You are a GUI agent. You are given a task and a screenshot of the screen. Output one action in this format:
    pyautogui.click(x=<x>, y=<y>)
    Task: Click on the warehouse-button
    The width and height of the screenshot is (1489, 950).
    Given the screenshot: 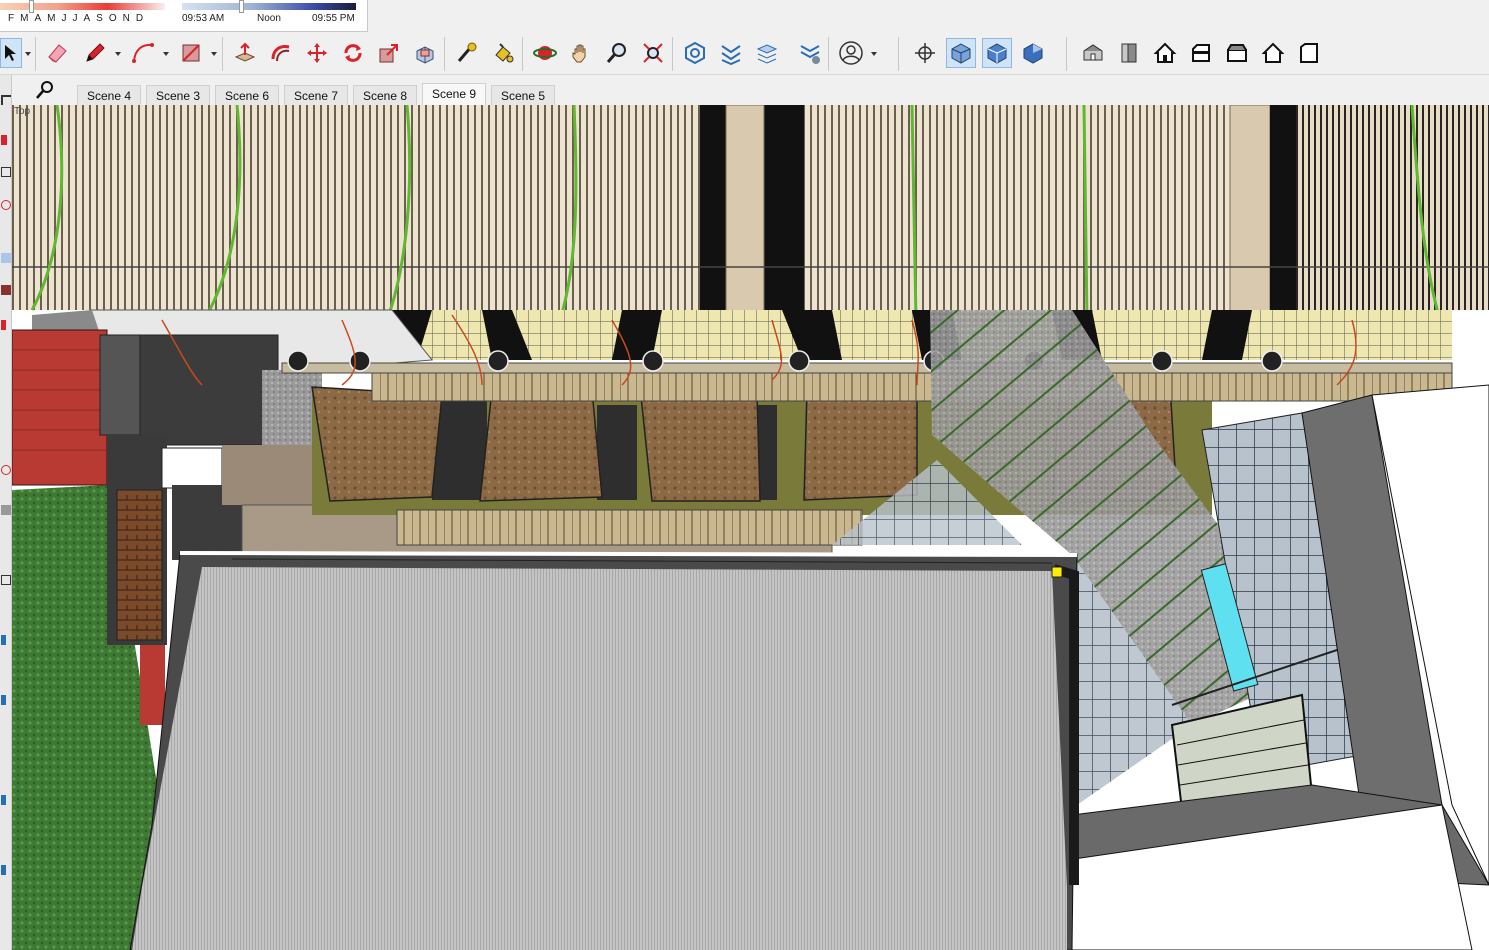 What is the action you would take?
    pyautogui.click(x=695, y=53)
    